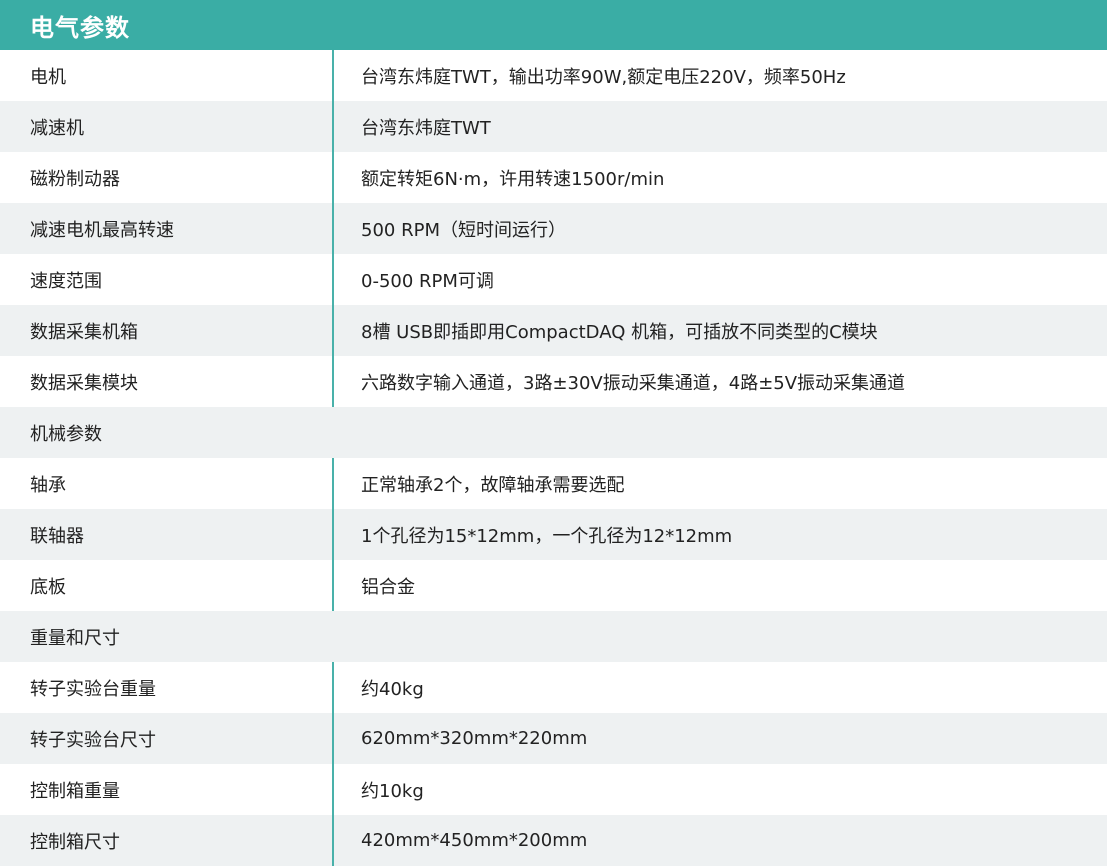  I want to click on spec-label: 数据采集机箱, so click(167, 330).